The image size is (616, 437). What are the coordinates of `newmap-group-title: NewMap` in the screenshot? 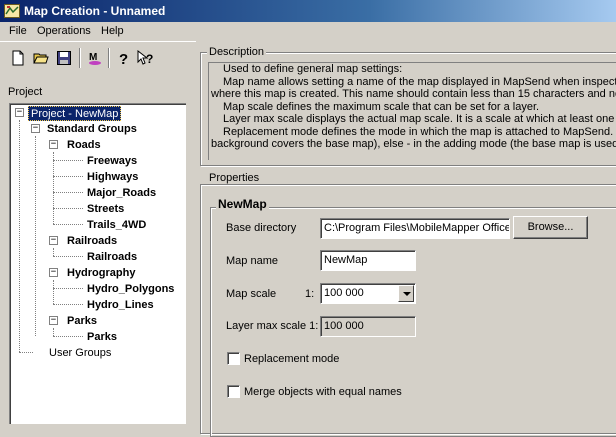 It's located at (242, 204).